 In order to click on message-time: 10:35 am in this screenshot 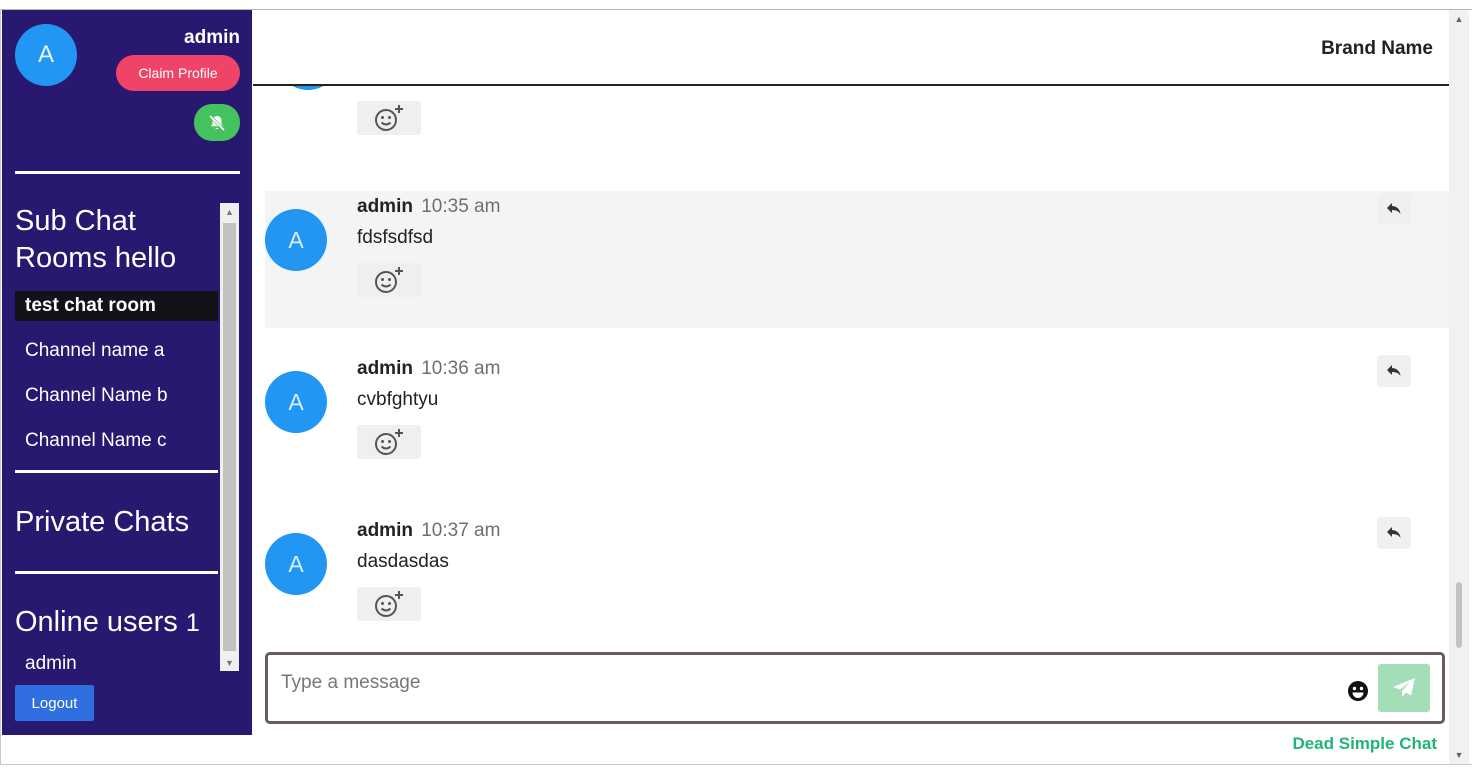, I will do `click(461, 206)`.